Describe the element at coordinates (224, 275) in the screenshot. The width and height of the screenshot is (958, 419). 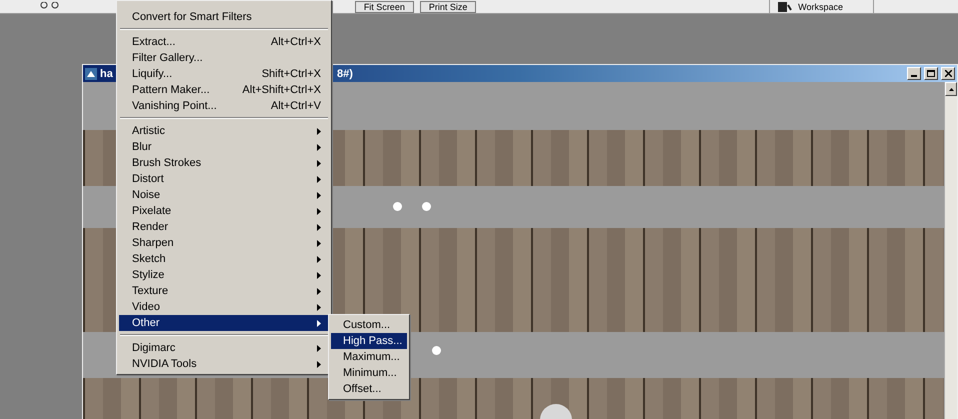
I see `menu-item: Stylize` at that location.